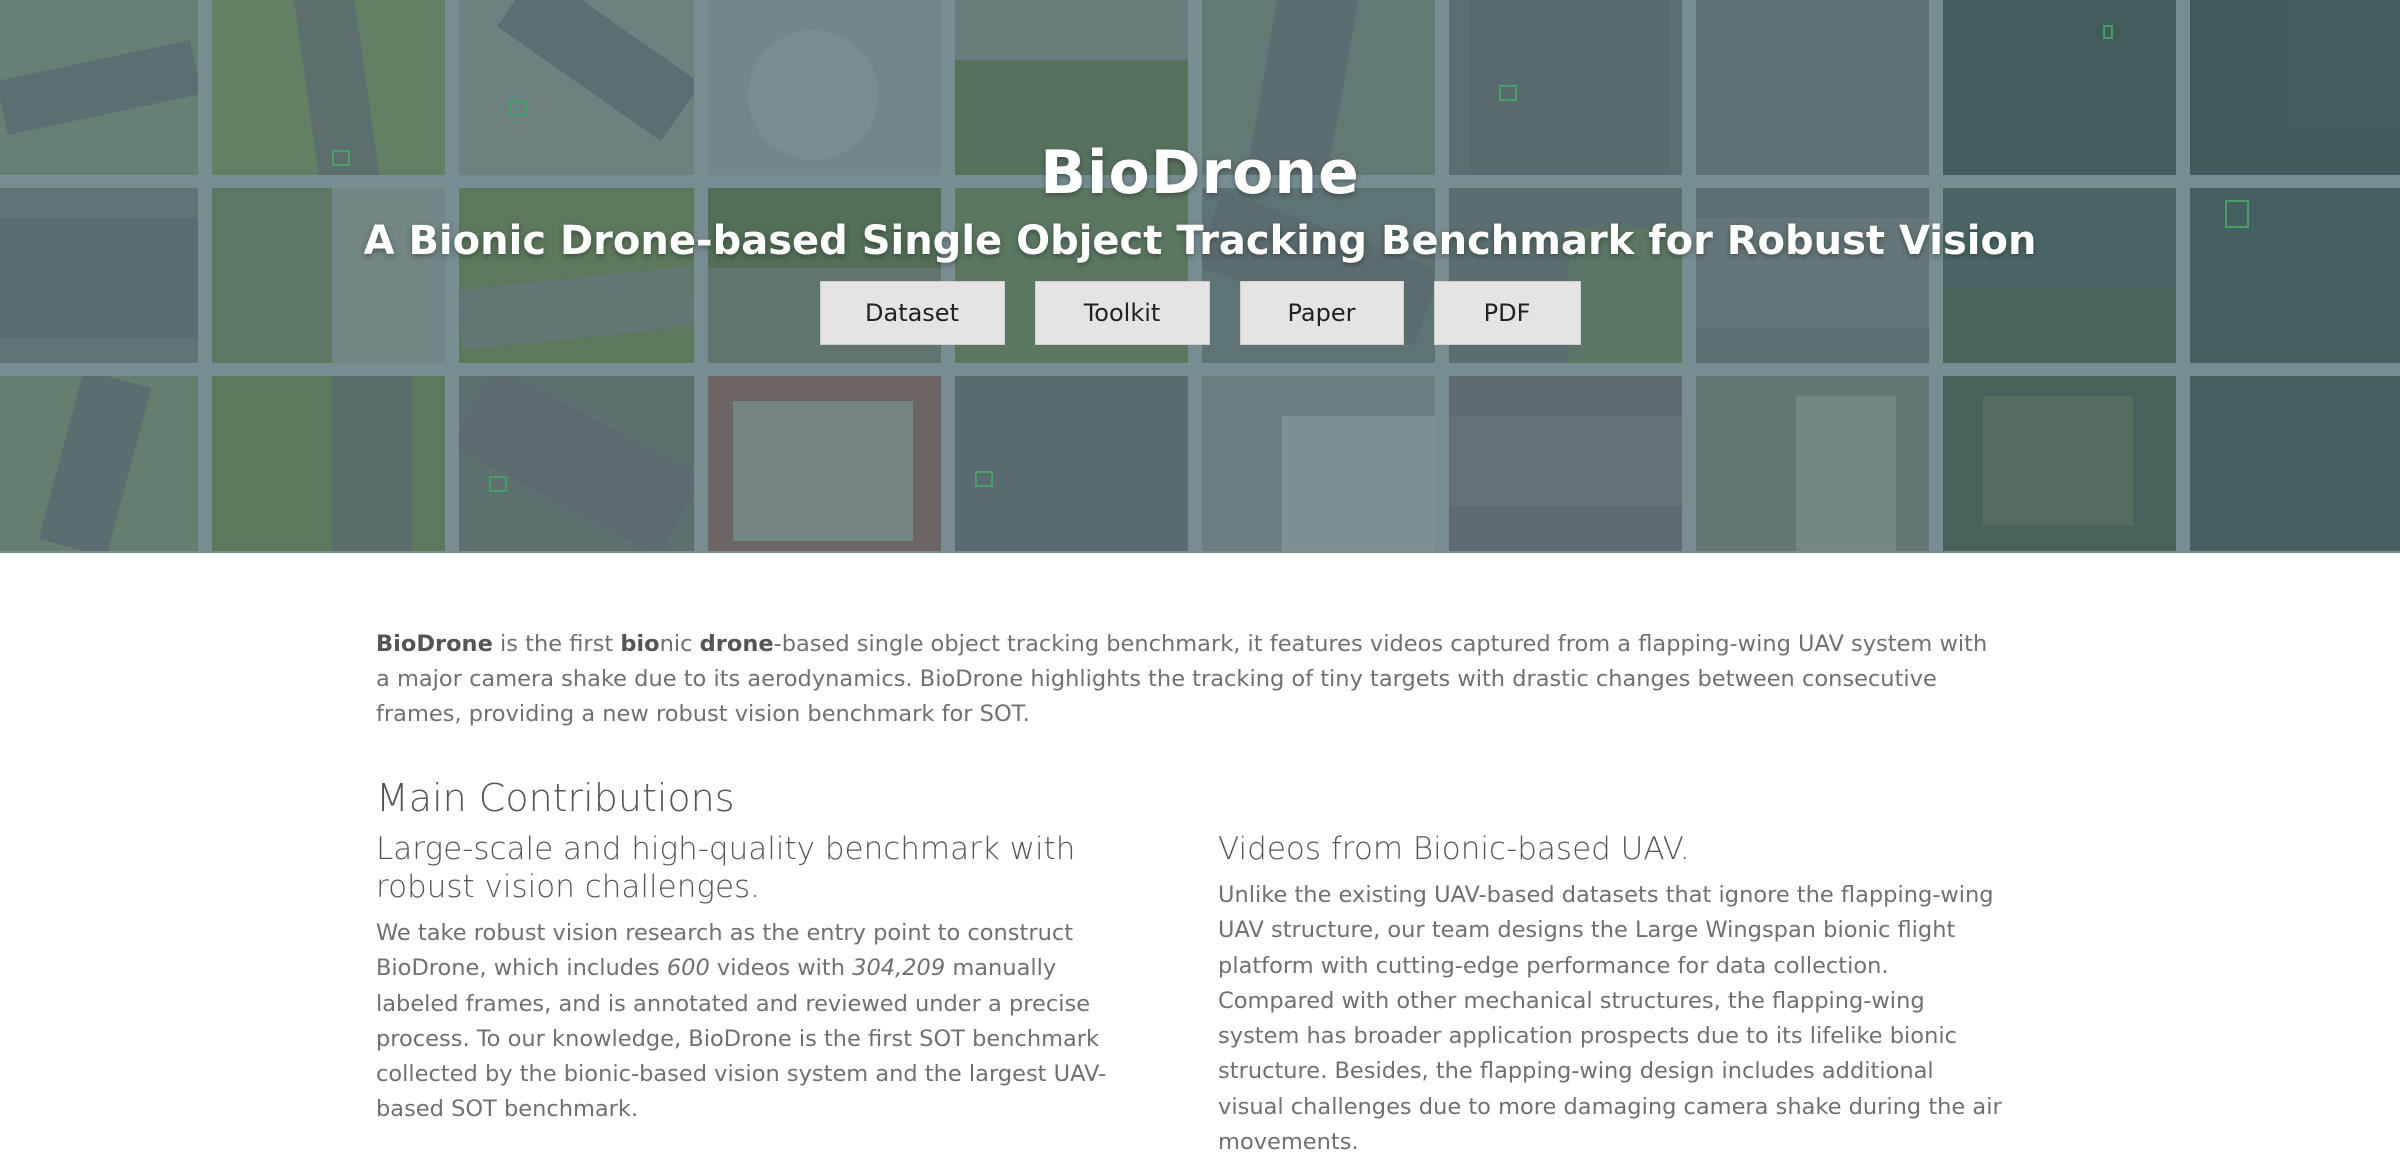 The width and height of the screenshot is (2400, 1160). I want to click on hero-button-row: Dataset Toolkit Paper PDF, so click(1200, 313).